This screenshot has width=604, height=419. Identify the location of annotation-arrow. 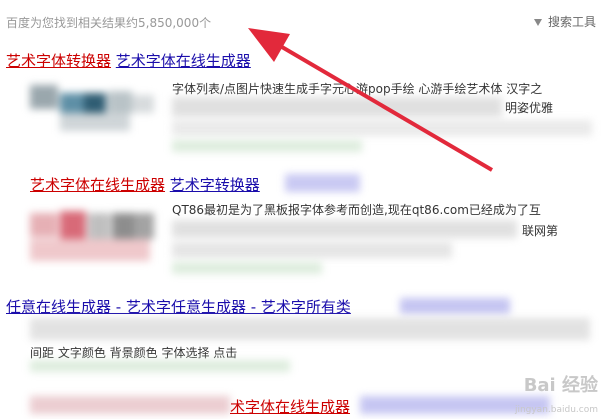
(371, 100).